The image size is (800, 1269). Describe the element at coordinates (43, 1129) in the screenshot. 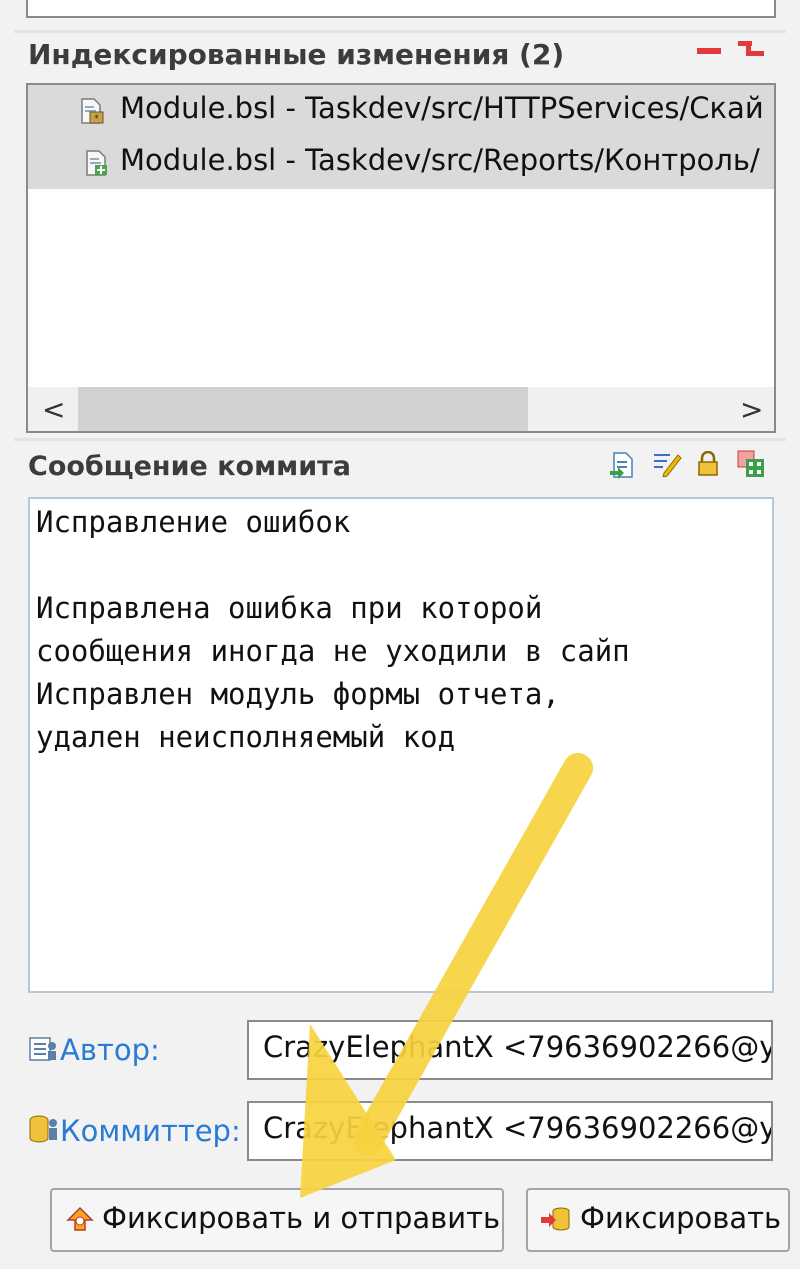

I see `committer-icon` at that location.